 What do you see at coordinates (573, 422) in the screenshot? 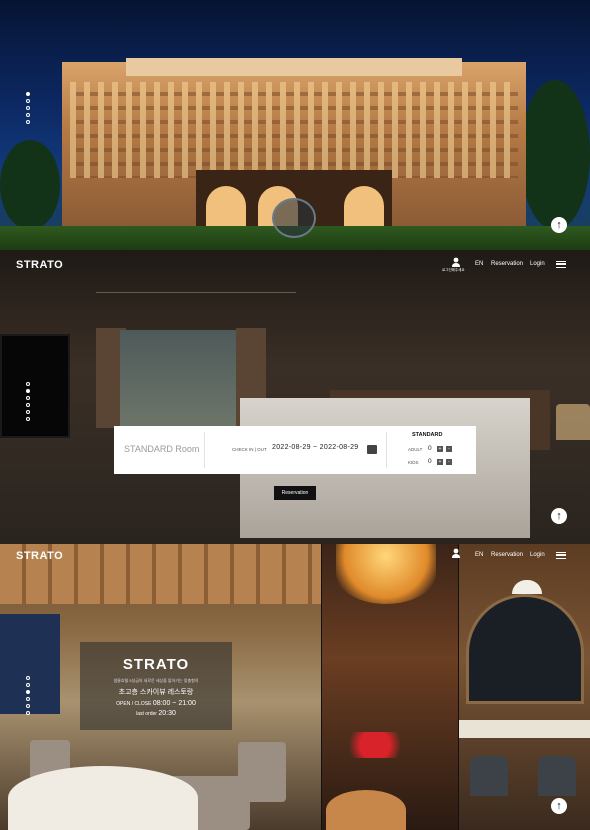
I see `bedside-lamp` at bounding box center [573, 422].